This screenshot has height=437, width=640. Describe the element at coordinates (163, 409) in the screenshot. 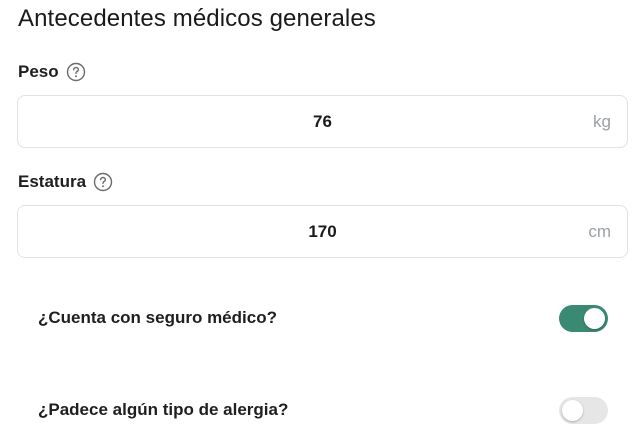

I see `allergy-label: ¿Padece algún tipo de alergia?` at that location.